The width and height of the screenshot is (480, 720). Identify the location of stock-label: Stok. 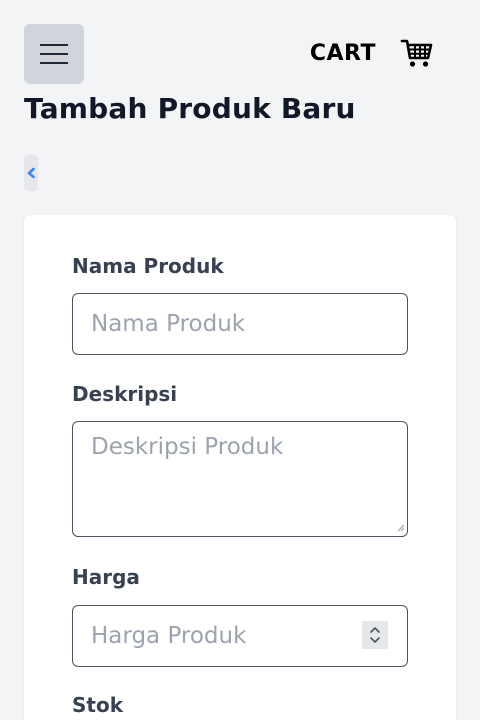
(98, 705).